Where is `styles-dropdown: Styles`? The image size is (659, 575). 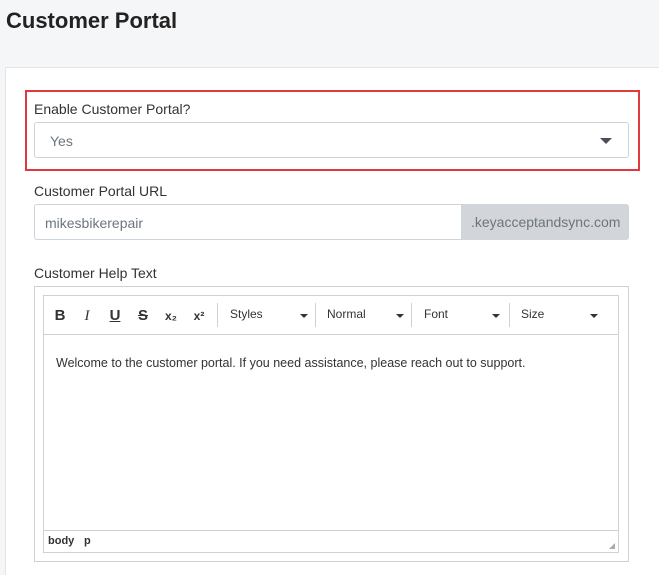 styles-dropdown: Styles is located at coordinates (246, 314).